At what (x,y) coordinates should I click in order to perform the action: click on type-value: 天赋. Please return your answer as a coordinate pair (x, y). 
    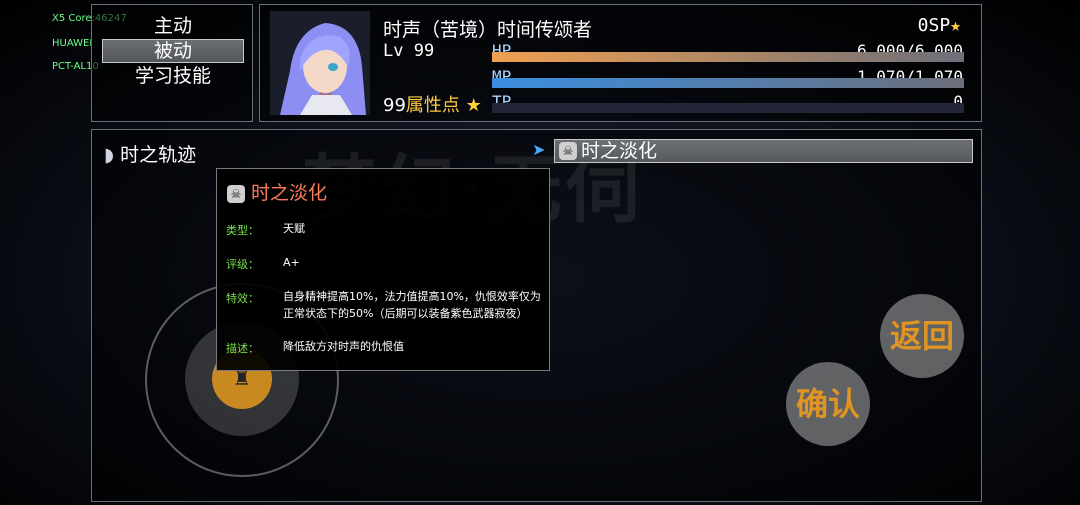
    Looking at the image, I should click on (294, 228).